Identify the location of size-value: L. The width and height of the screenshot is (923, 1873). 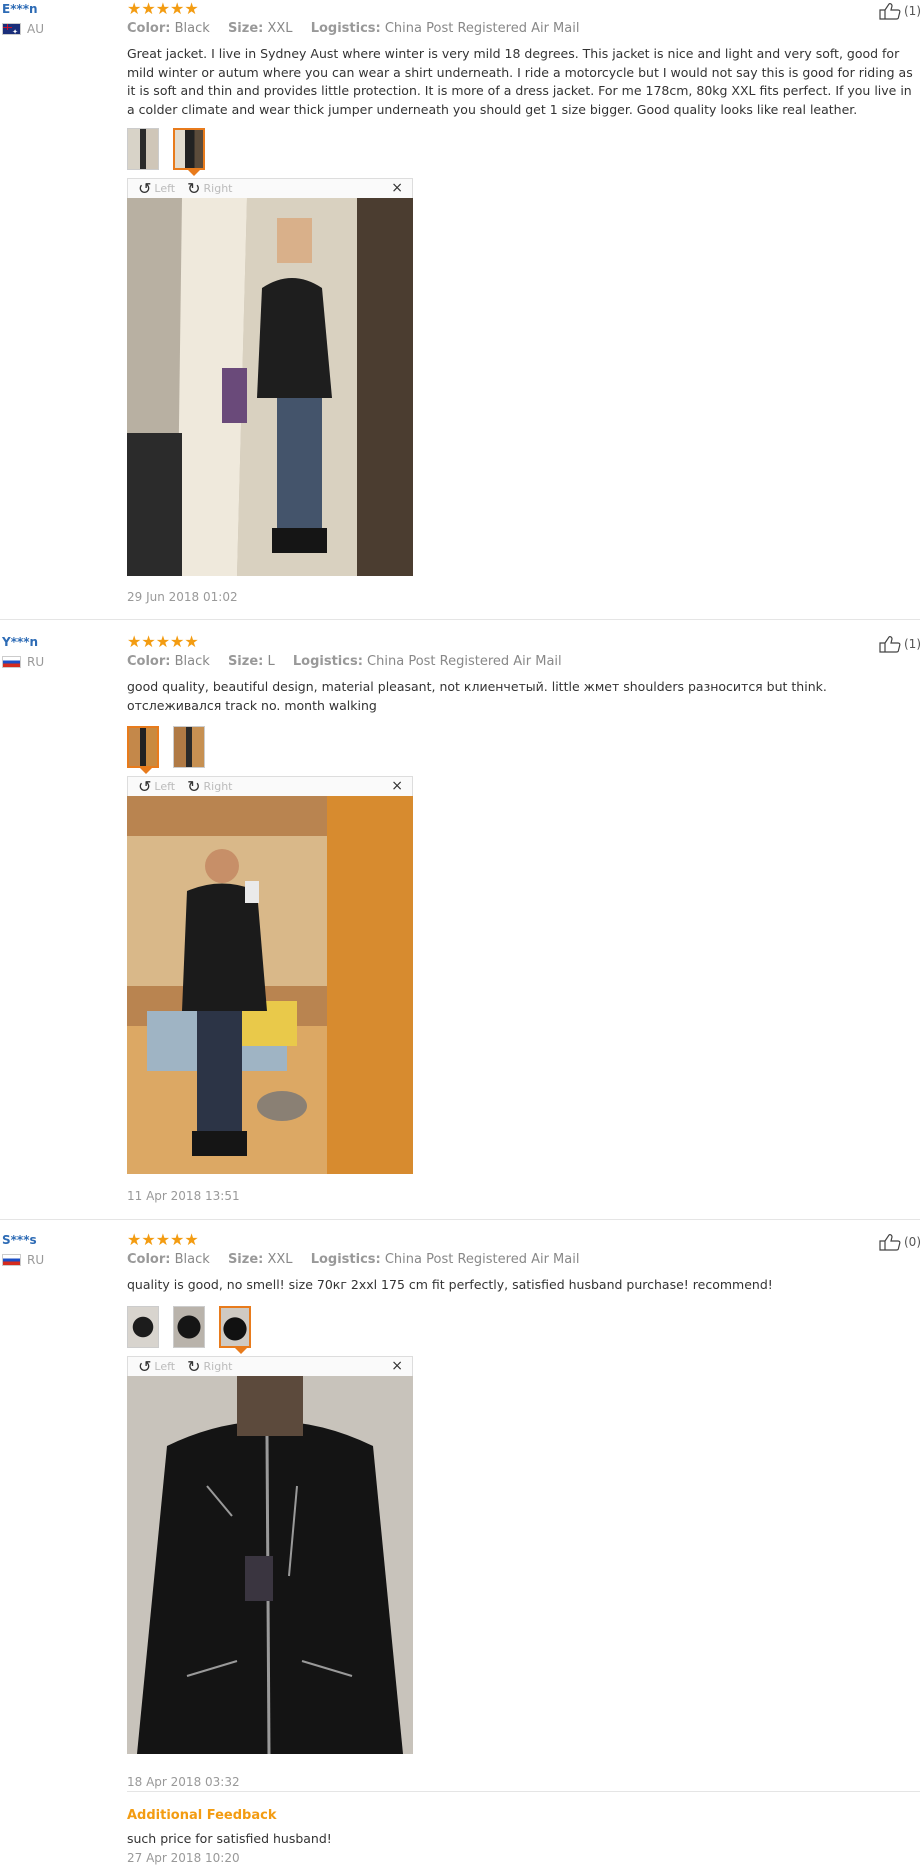
(271, 661).